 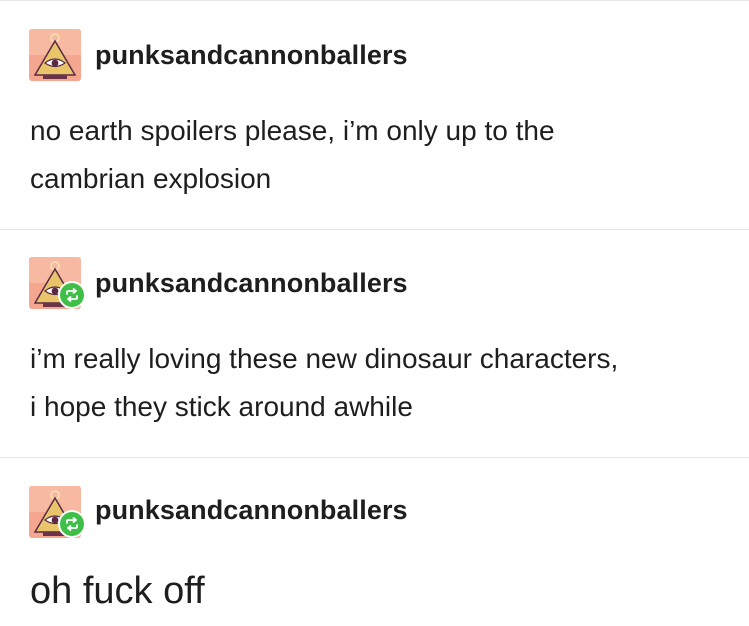 I want to click on all-seeing-eye-pyramid-icon, so click(x=55, y=55).